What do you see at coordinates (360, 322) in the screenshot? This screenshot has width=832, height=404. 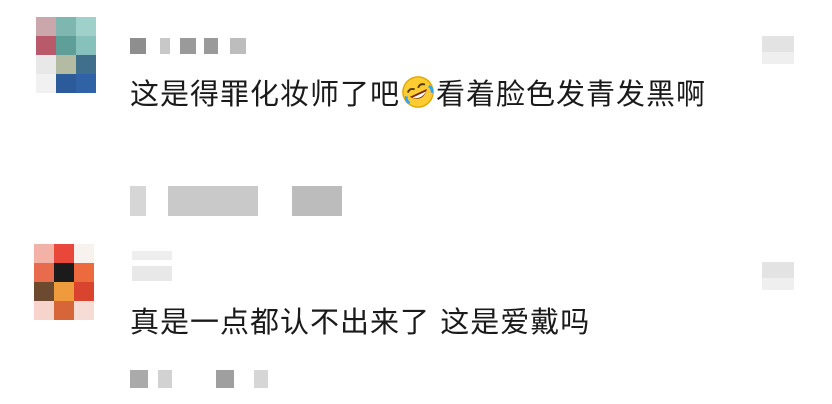 I see `comment-text-part-1: 真是一点都认不出来了 这是爱戴吗` at bounding box center [360, 322].